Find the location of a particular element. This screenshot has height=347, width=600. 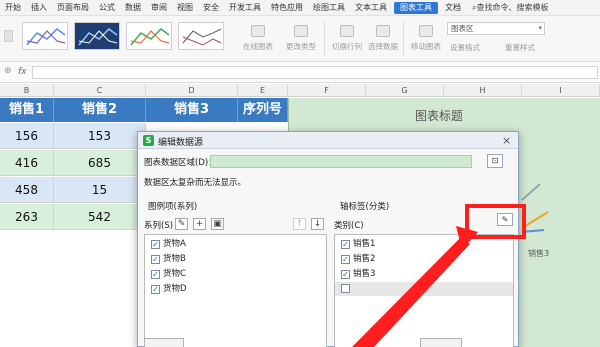

menu-item-drawing-tools: 绘图工具 is located at coordinates (329, 8).